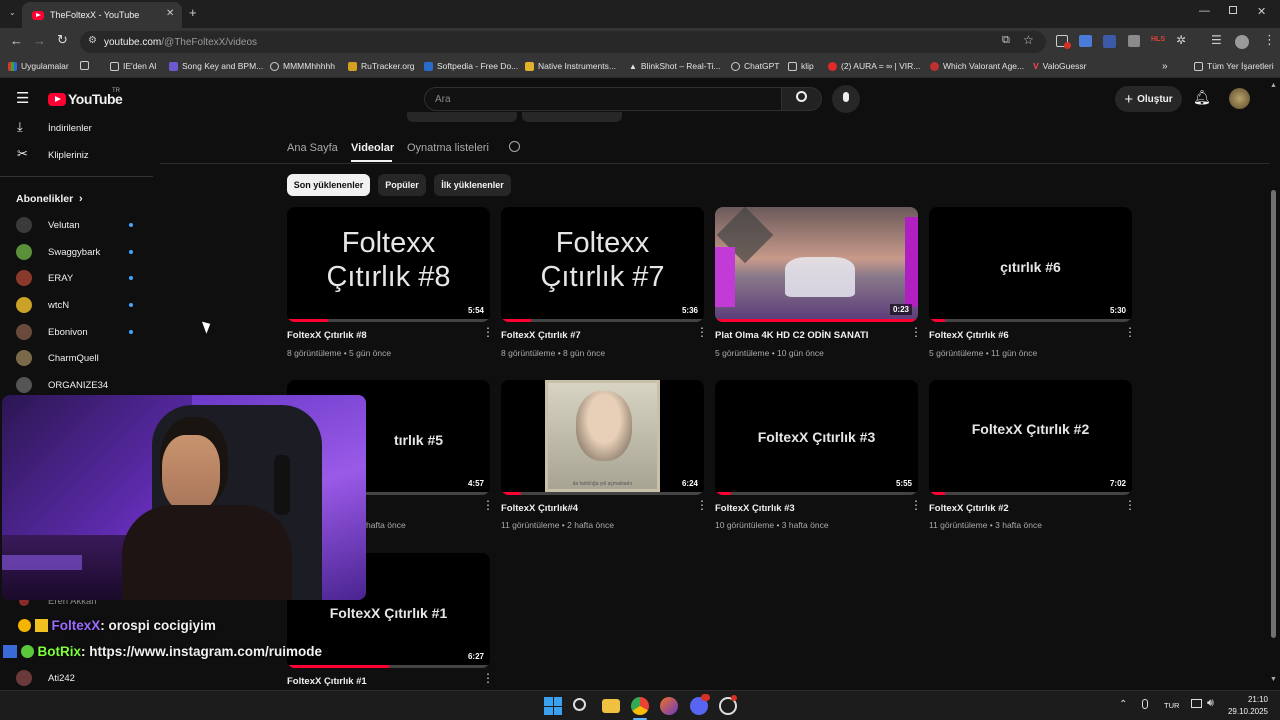 This screenshot has height=720, width=1280. Describe the element at coordinates (1158, 39) in the screenshot. I see `hls-extension-icon: HLS` at that location.